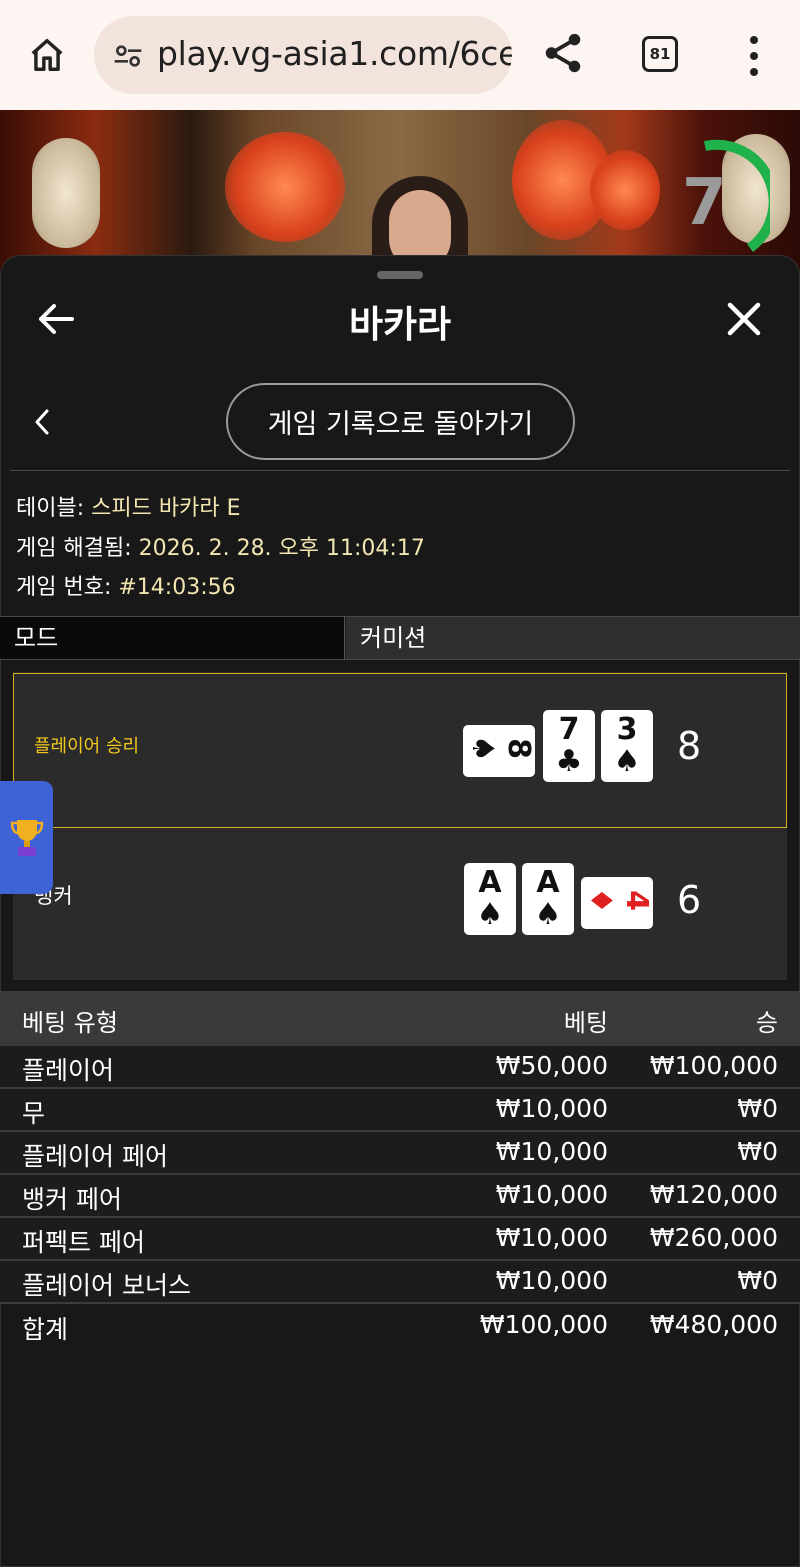 Image resolution: width=800 pixels, height=1567 pixels. I want to click on header-win: 승, so click(766, 1023).